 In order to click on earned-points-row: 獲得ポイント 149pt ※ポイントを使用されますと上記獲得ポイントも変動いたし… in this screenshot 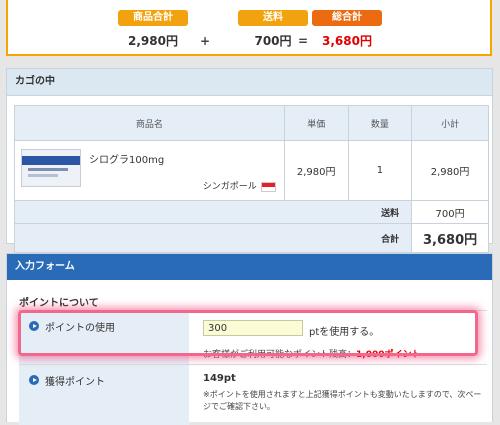, I will do `click(253, 394)`.